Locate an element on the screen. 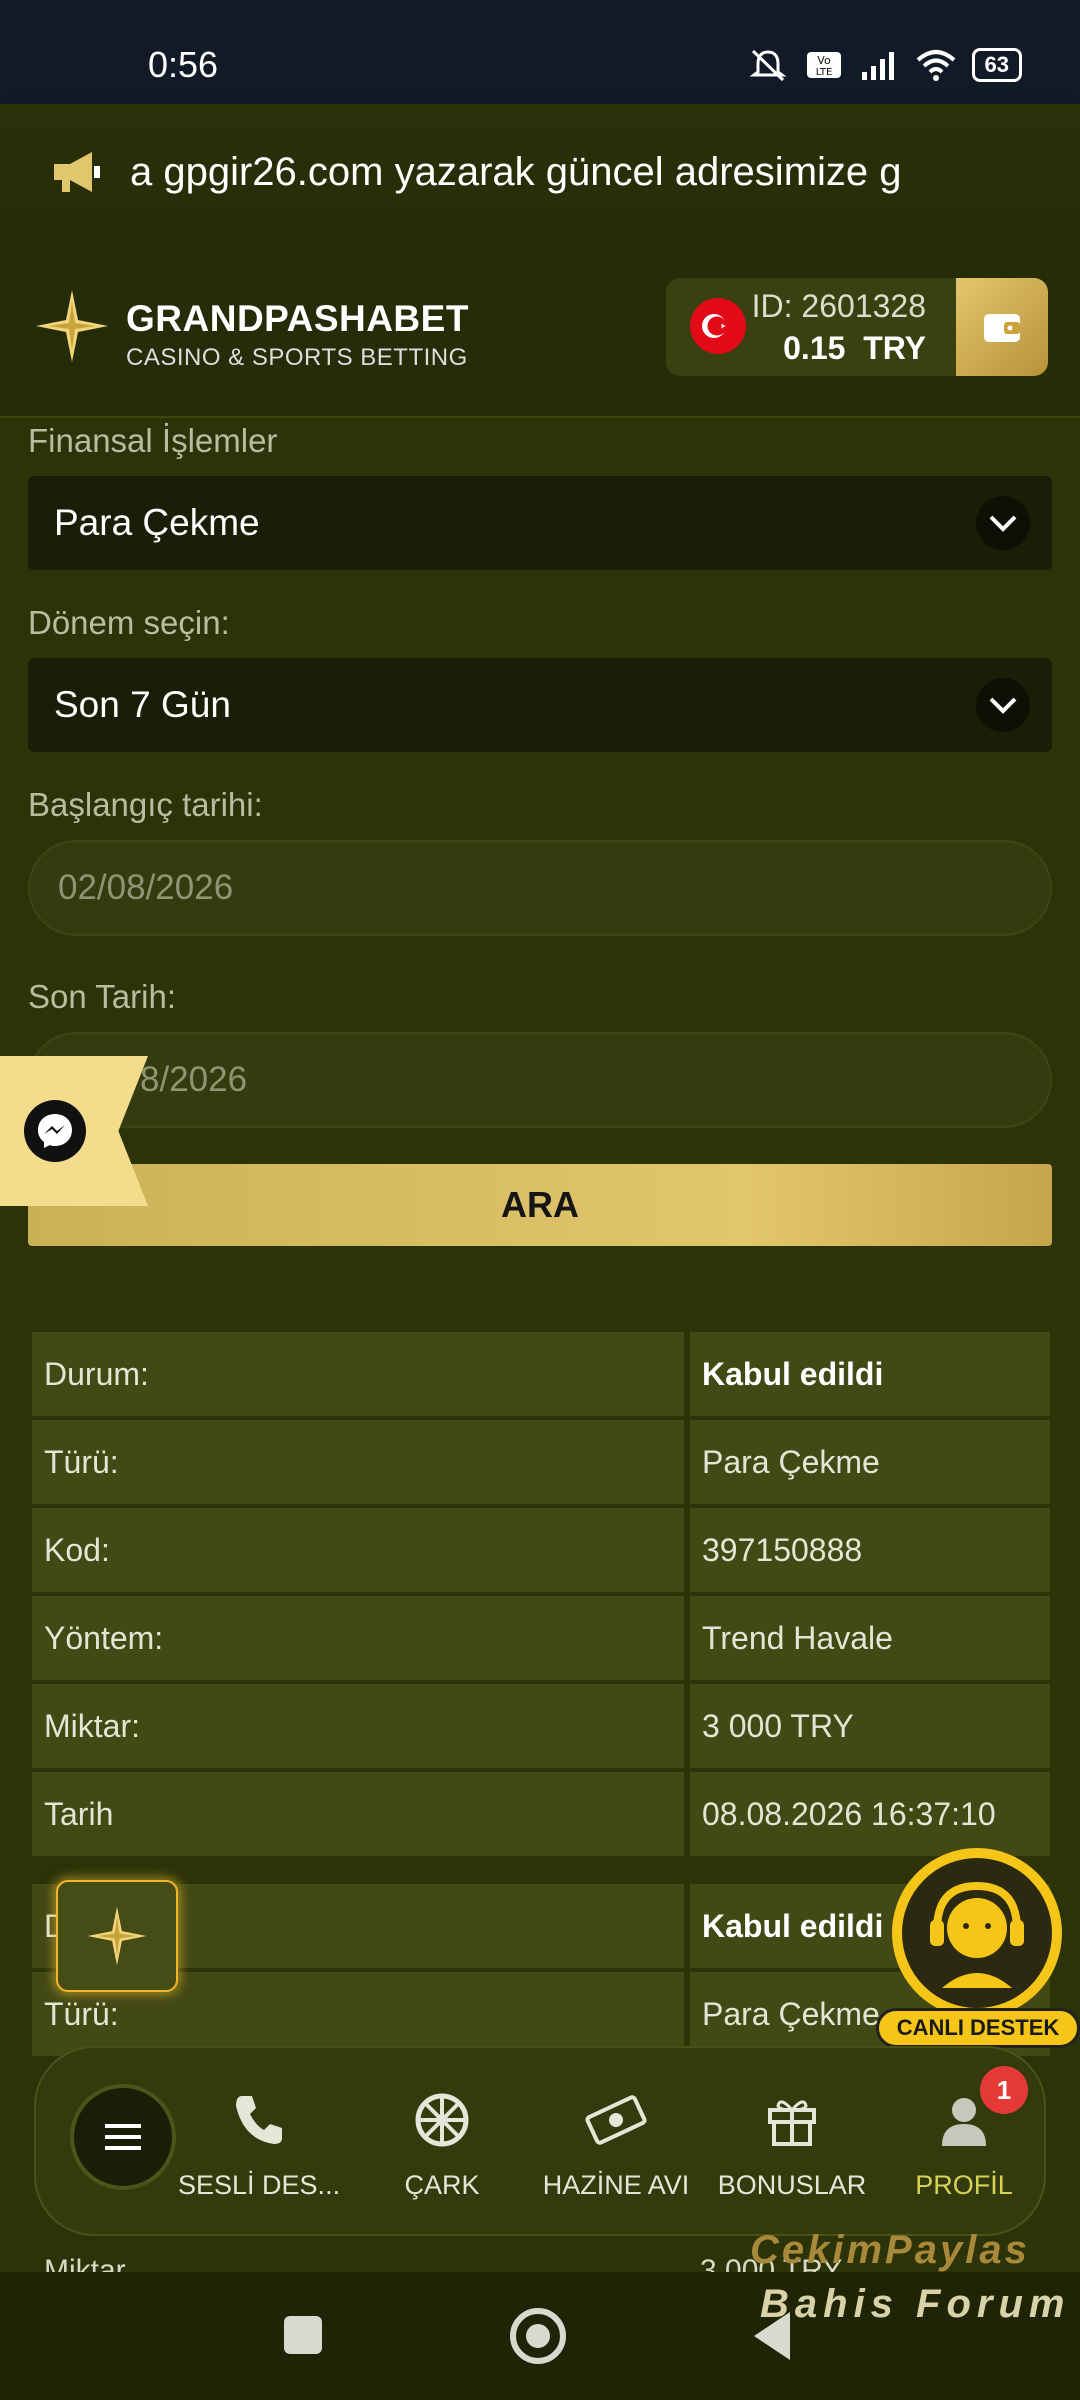 The height and width of the screenshot is (2400, 1080). period-value: Son 7 Gün is located at coordinates (142, 704).